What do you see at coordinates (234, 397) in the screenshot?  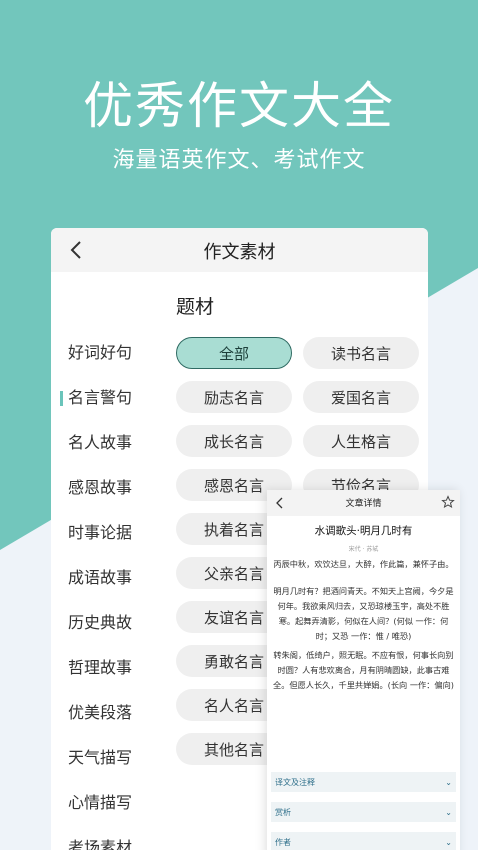 I see `chip-inspirational-quotes: 励志名言` at bounding box center [234, 397].